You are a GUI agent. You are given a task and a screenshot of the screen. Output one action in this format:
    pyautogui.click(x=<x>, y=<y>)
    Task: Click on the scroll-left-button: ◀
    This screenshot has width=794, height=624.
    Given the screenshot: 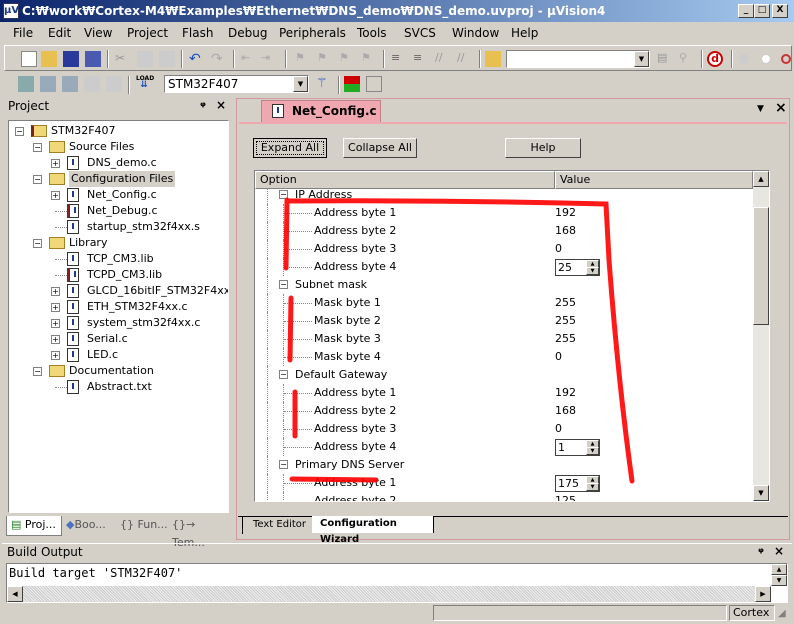 What is the action you would take?
    pyautogui.click(x=15, y=594)
    